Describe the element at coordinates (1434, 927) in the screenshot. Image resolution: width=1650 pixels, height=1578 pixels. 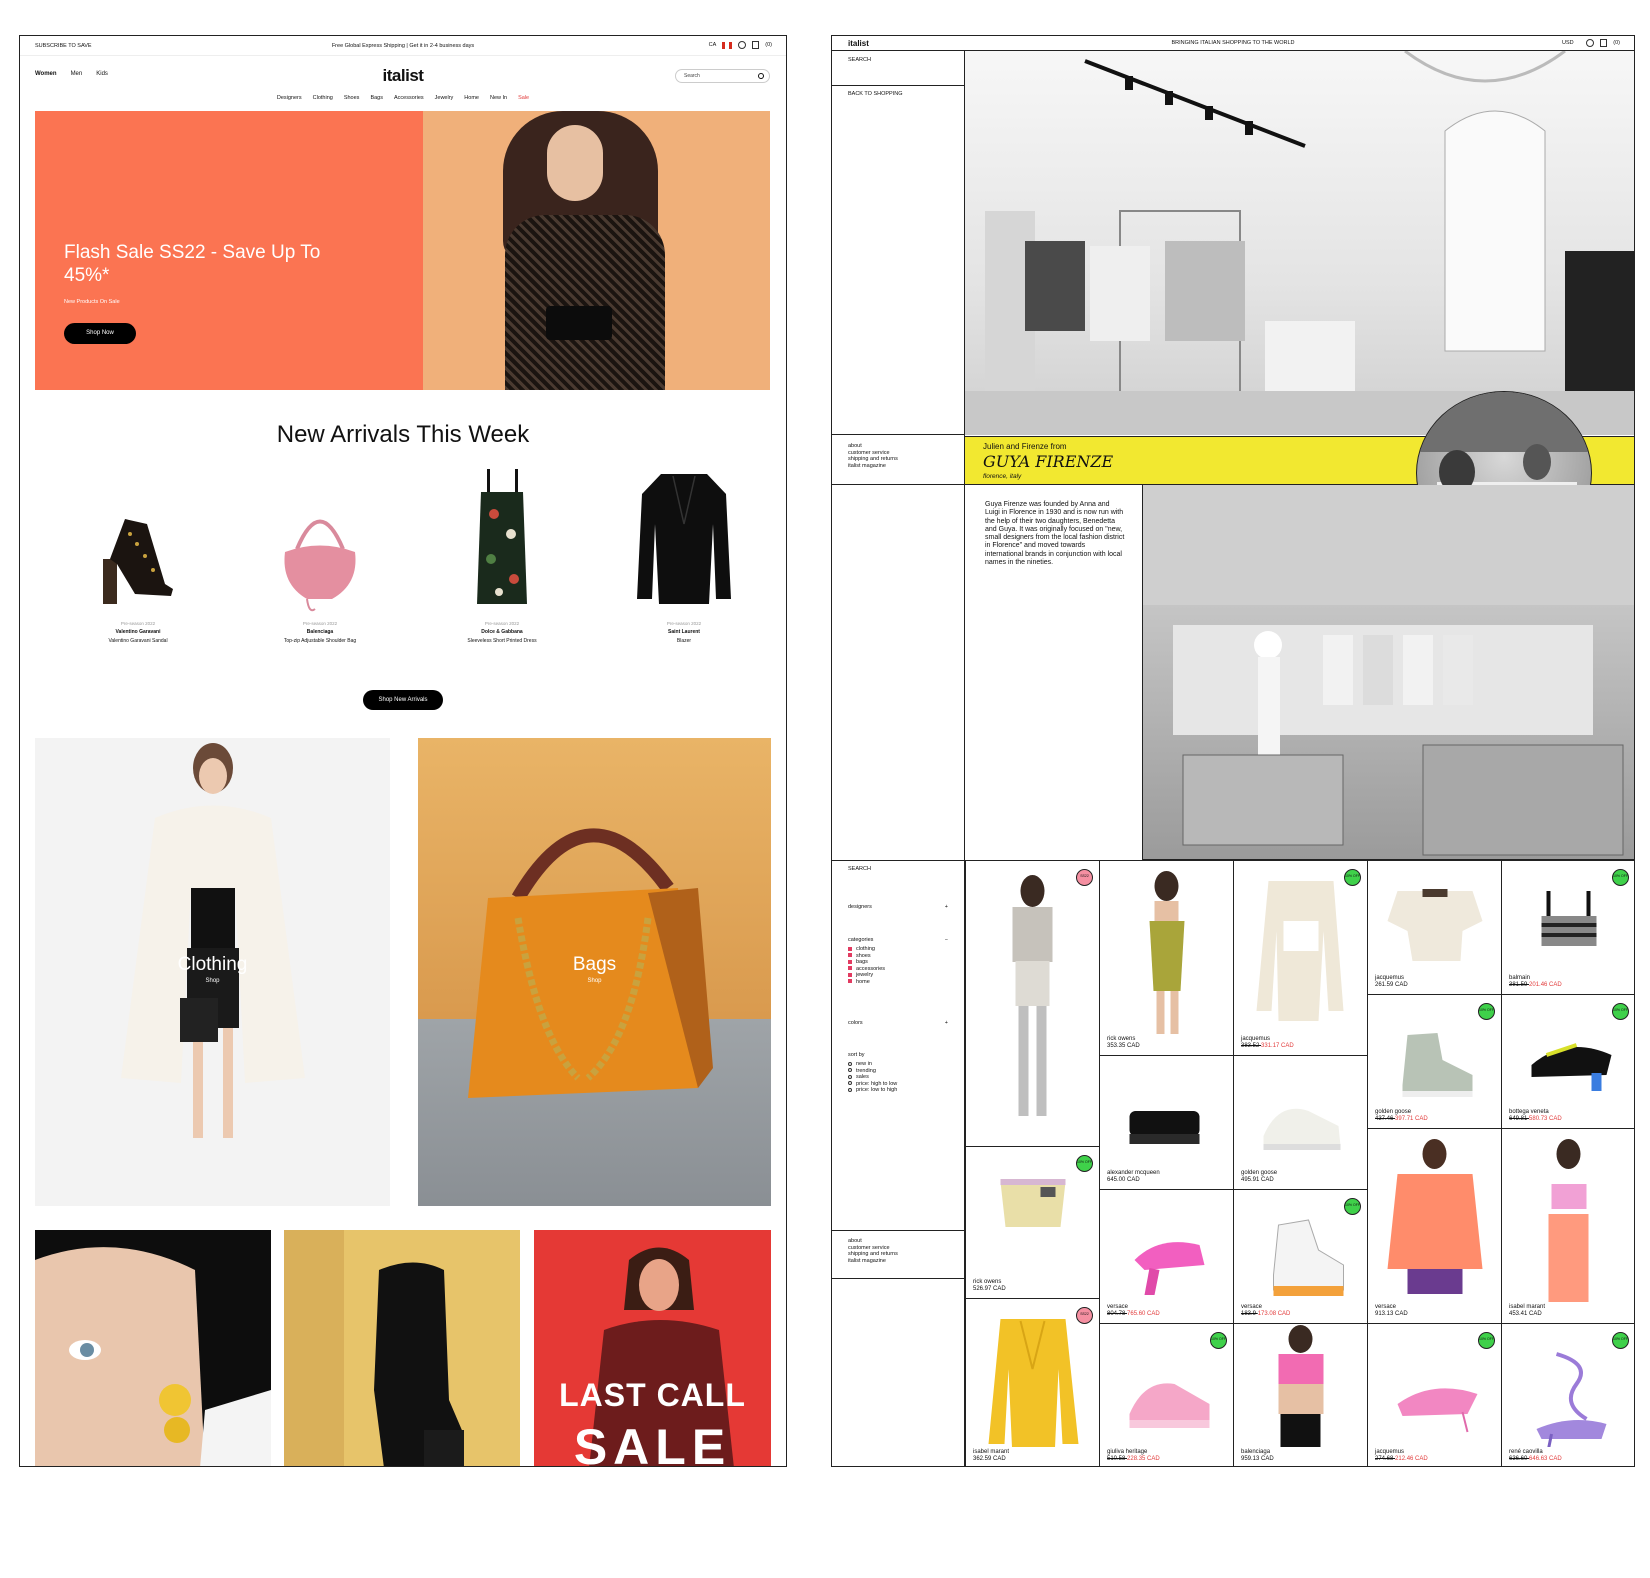
I see `product-card: jacquemus 261.59 CAD` at that location.